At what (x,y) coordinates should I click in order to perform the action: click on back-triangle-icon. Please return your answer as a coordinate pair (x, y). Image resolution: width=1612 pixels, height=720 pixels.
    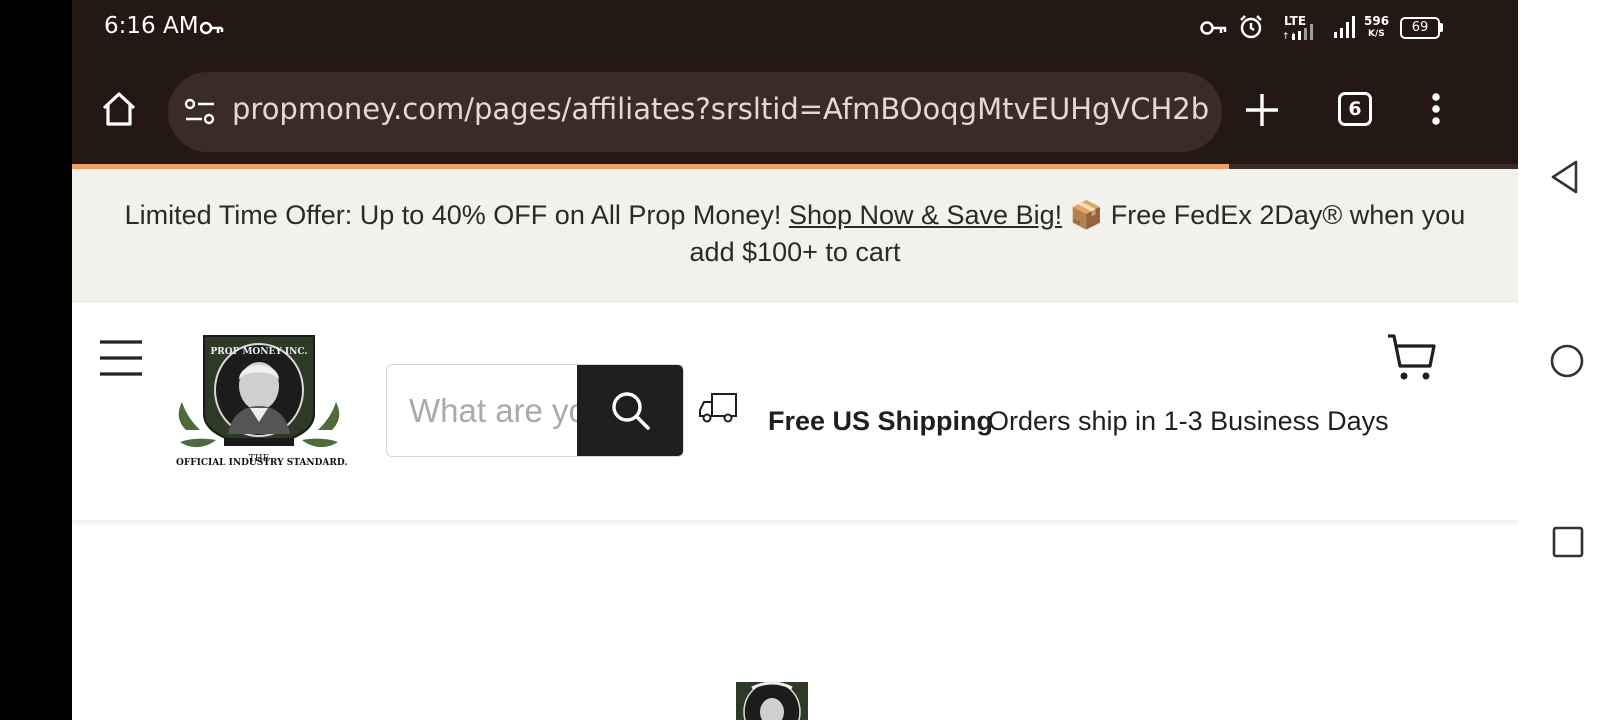
    Looking at the image, I should click on (1564, 177).